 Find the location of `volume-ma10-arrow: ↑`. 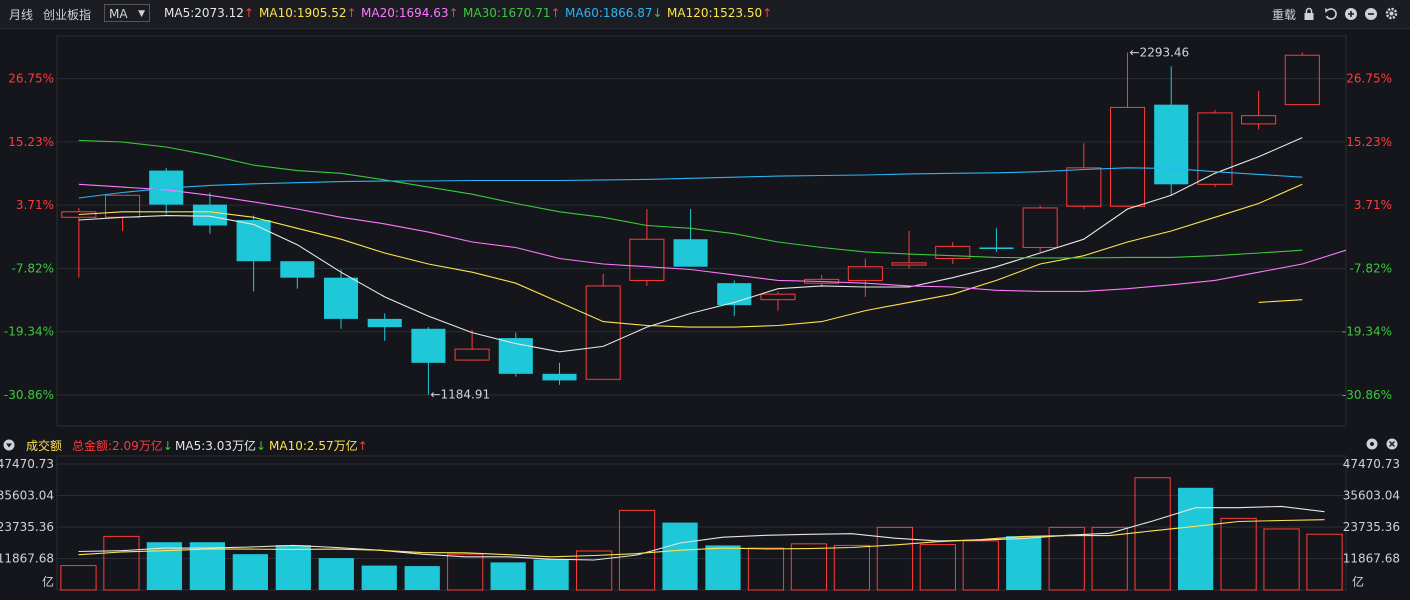

volume-ma10-arrow: ↑ is located at coordinates (362, 446).